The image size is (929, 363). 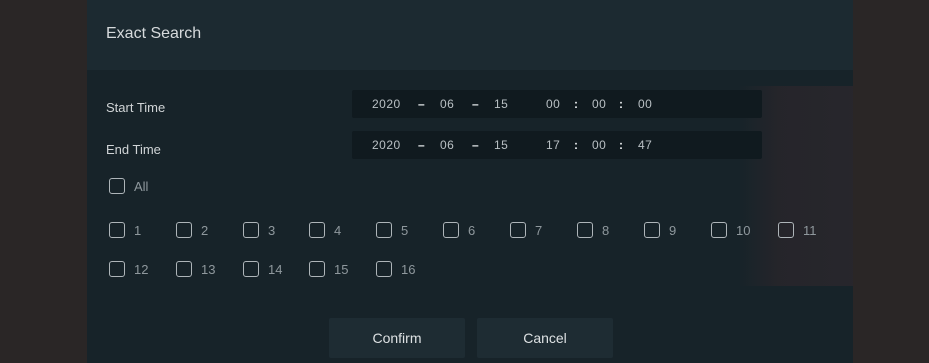 I want to click on channel-label: 2, so click(x=205, y=230).